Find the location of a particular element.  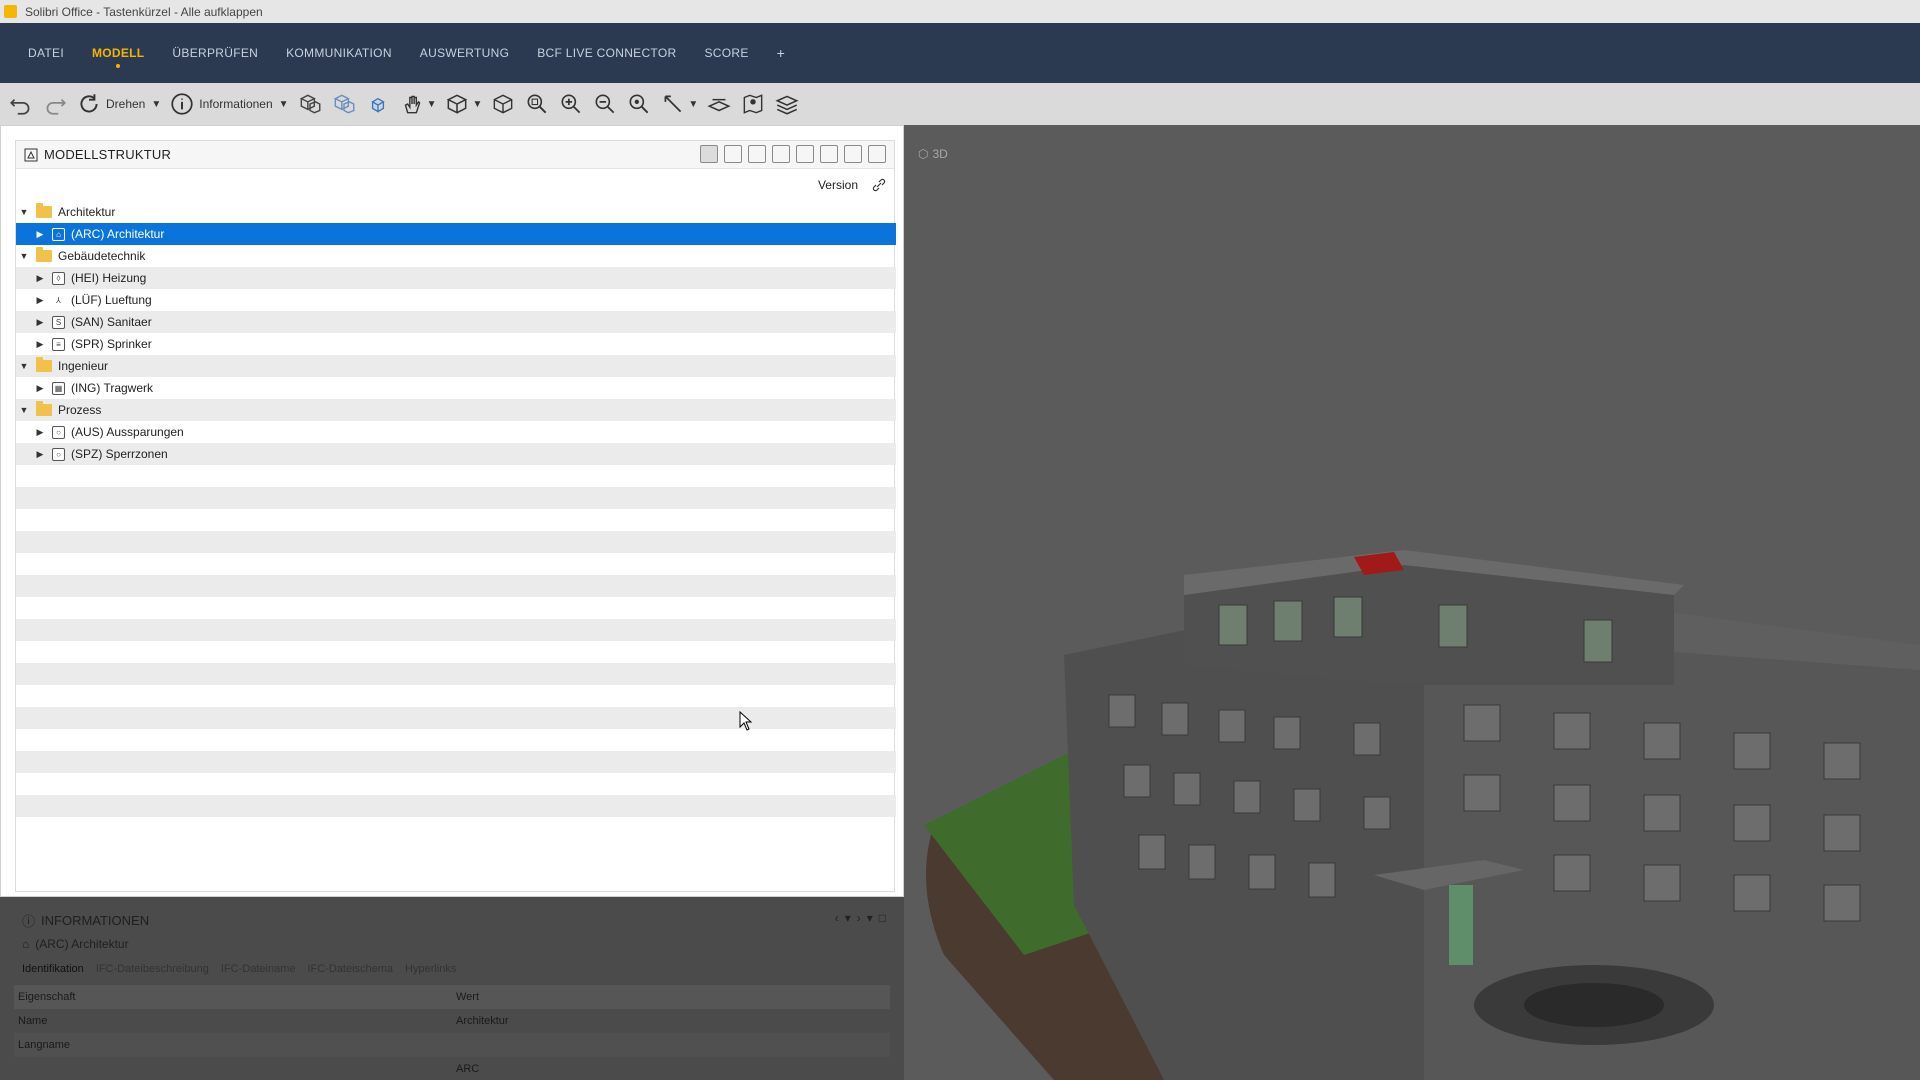

table-row: Name Architektur is located at coordinates (452, 1021).